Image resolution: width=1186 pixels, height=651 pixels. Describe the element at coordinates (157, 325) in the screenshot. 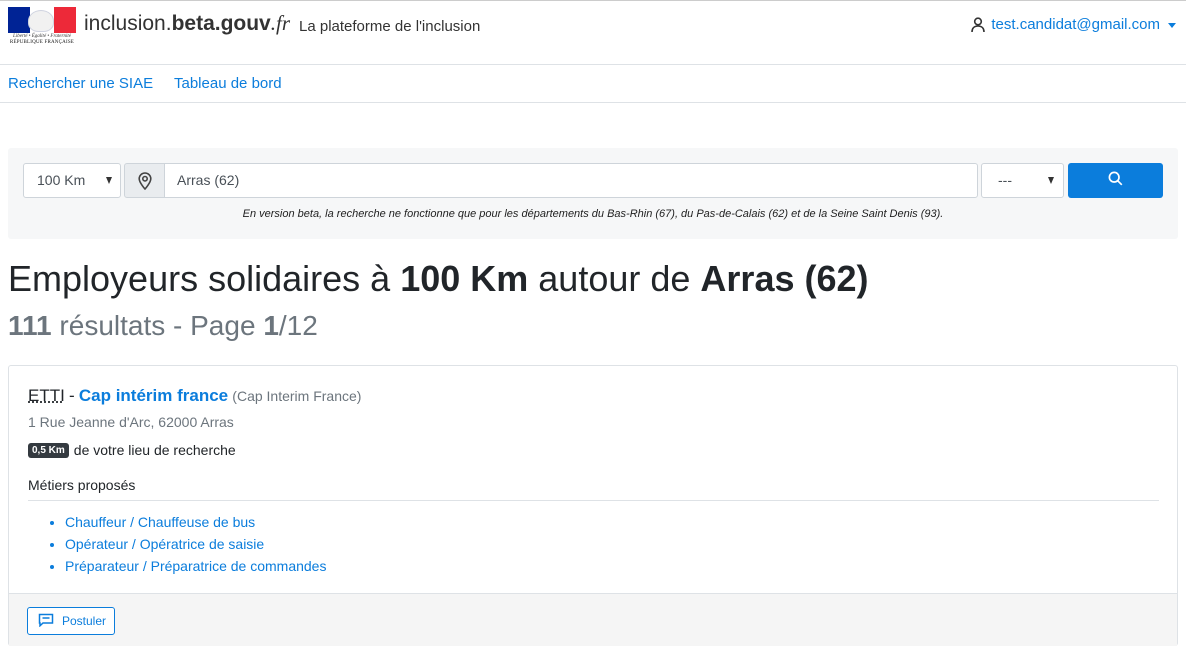

I see `results-label: résultats - Page` at that location.